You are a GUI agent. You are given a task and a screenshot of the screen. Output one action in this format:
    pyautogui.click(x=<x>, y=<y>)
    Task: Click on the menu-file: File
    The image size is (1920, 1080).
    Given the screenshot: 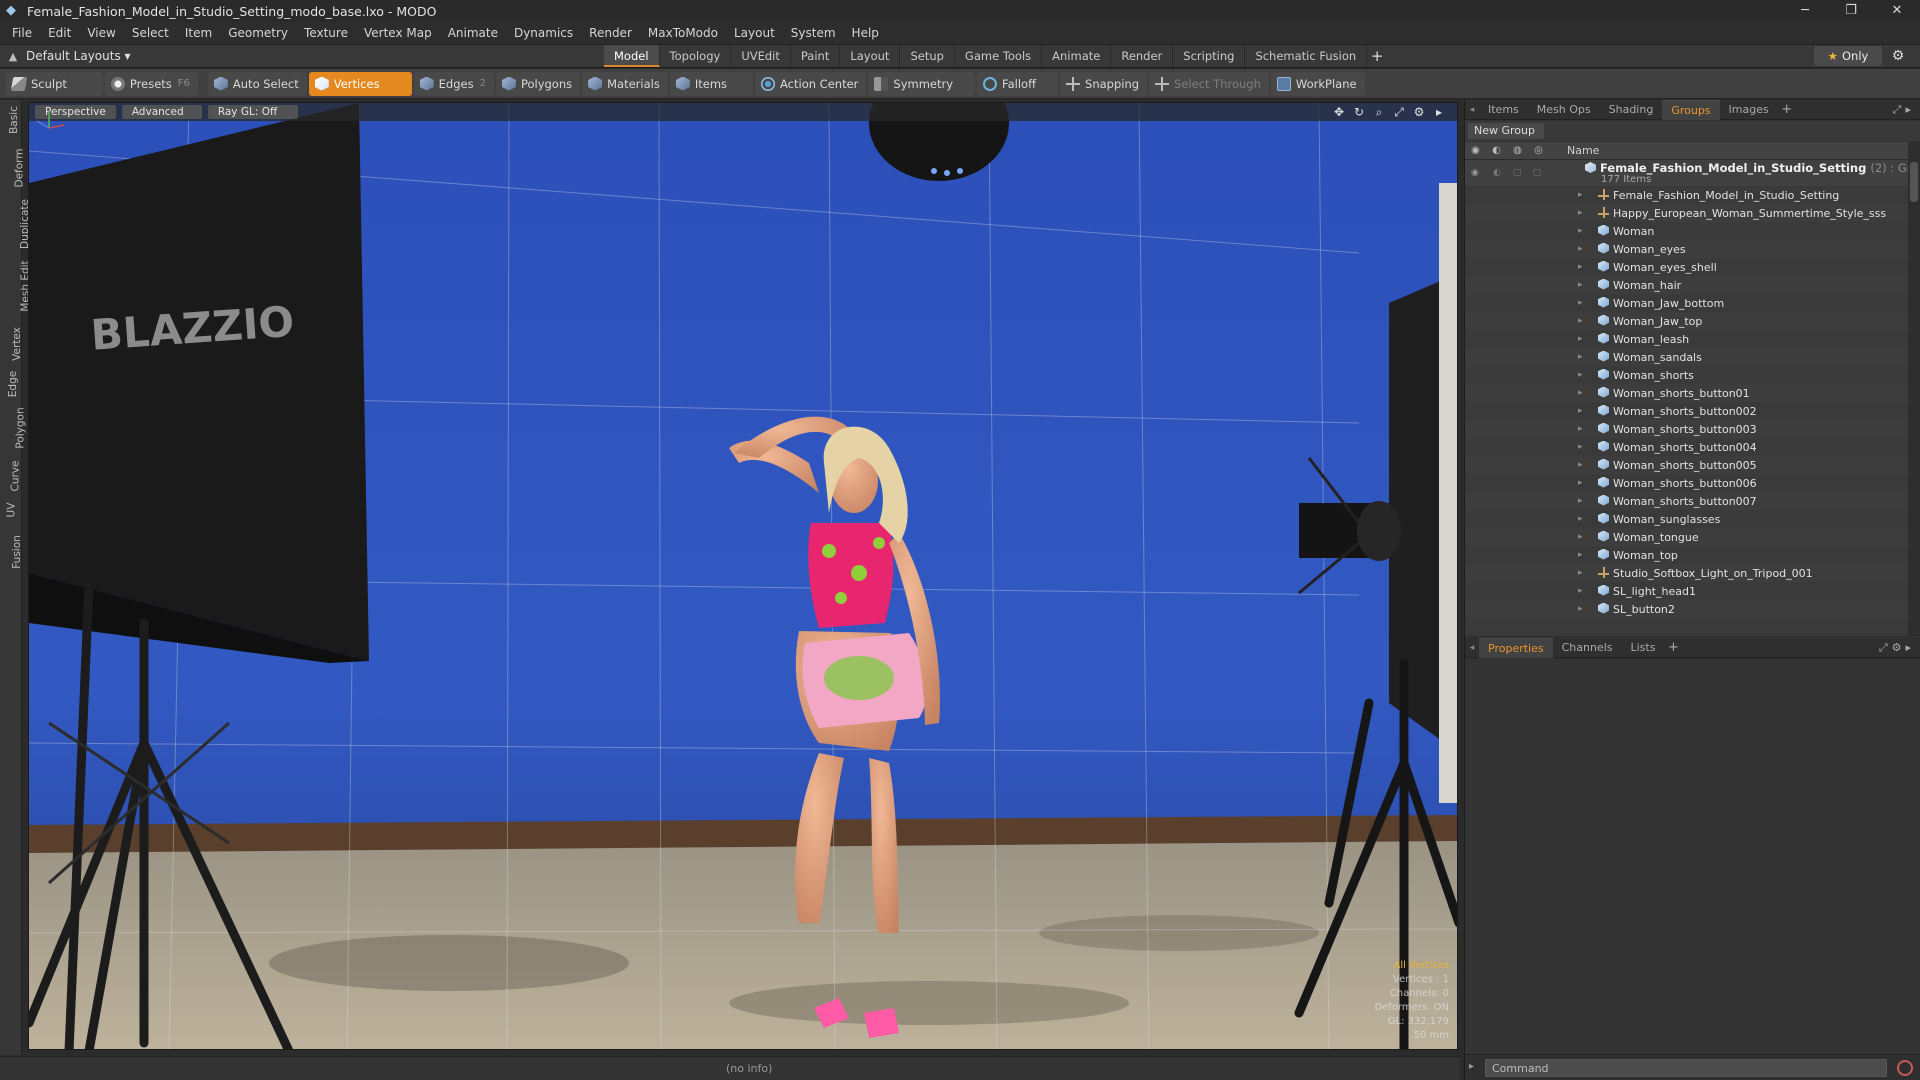 What is the action you would take?
    pyautogui.click(x=22, y=33)
    